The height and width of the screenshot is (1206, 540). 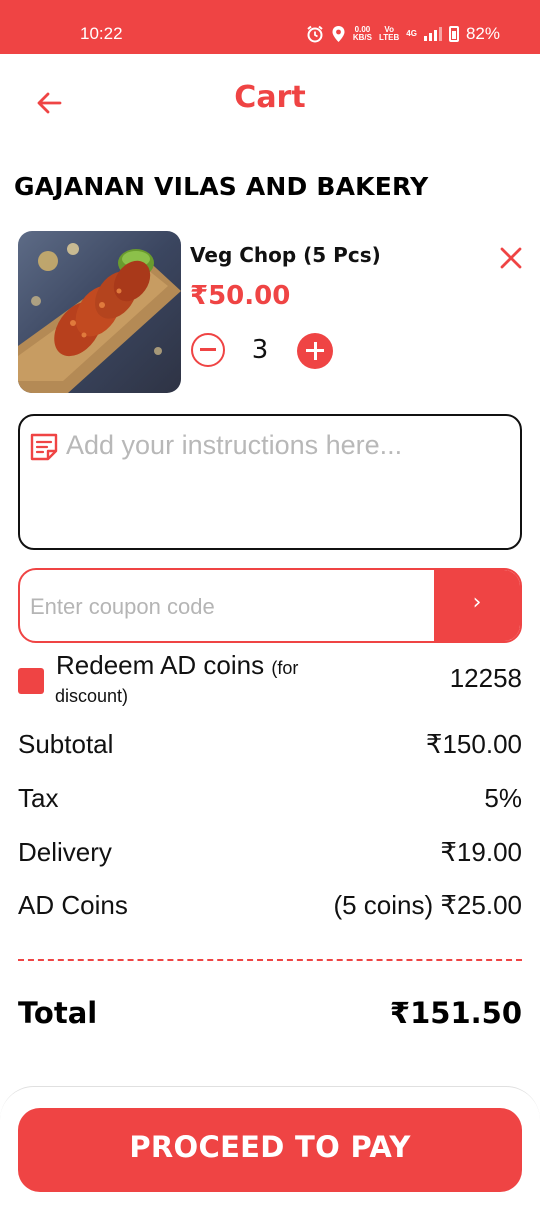 I want to click on ad-coins-label: AD Coins, so click(x=73, y=905).